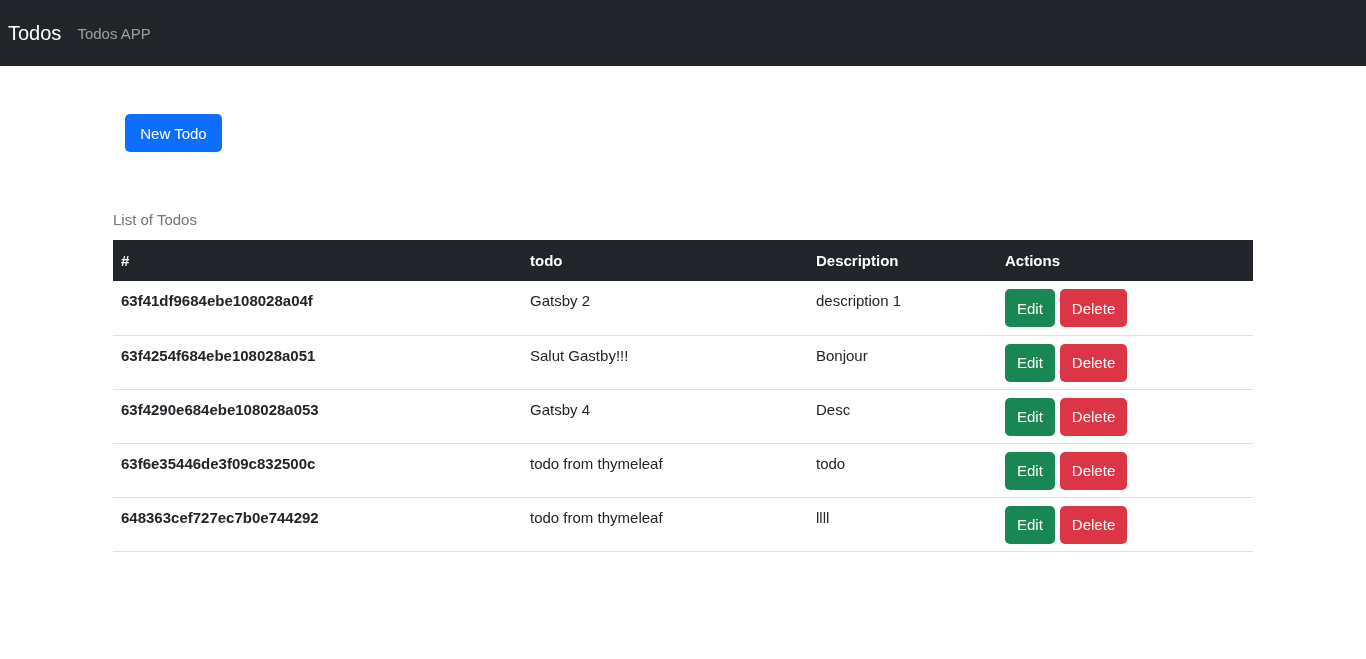  I want to click on table-cell: todo, so click(902, 470).